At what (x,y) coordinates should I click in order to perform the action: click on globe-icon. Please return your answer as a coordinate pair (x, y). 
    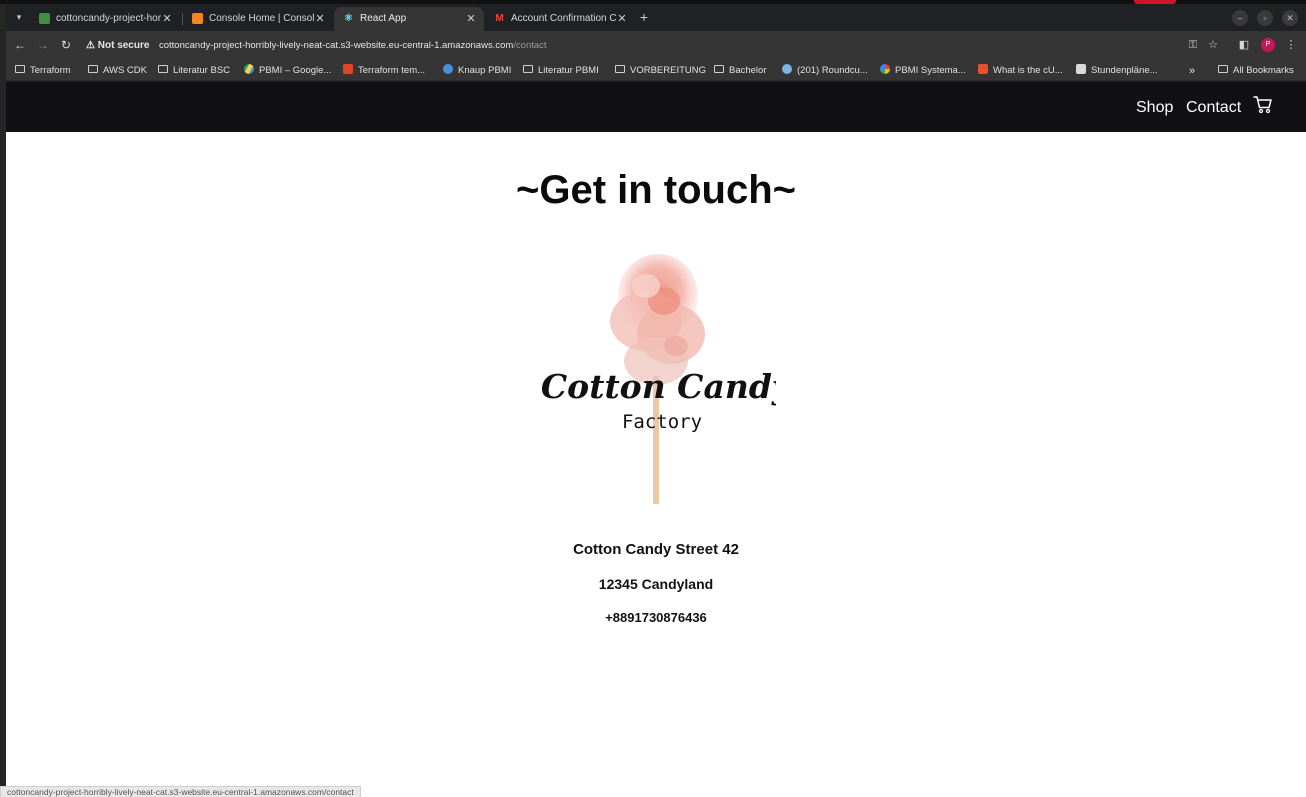
    Looking at the image, I should click on (787, 69).